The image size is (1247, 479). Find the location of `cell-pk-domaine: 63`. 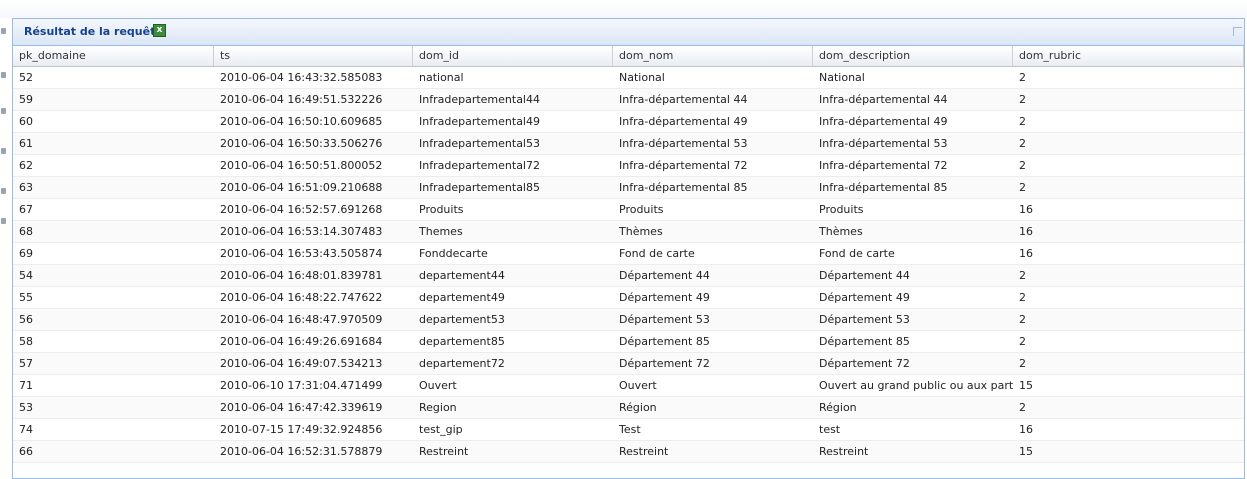

cell-pk-domaine: 63 is located at coordinates (26, 187).